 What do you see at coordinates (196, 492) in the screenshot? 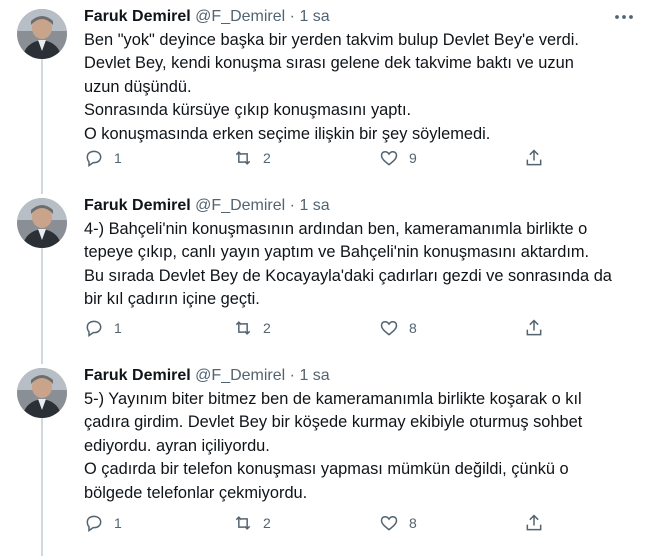
I see `text-line: bölgede telefonlar çekmiyordu.` at bounding box center [196, 492].